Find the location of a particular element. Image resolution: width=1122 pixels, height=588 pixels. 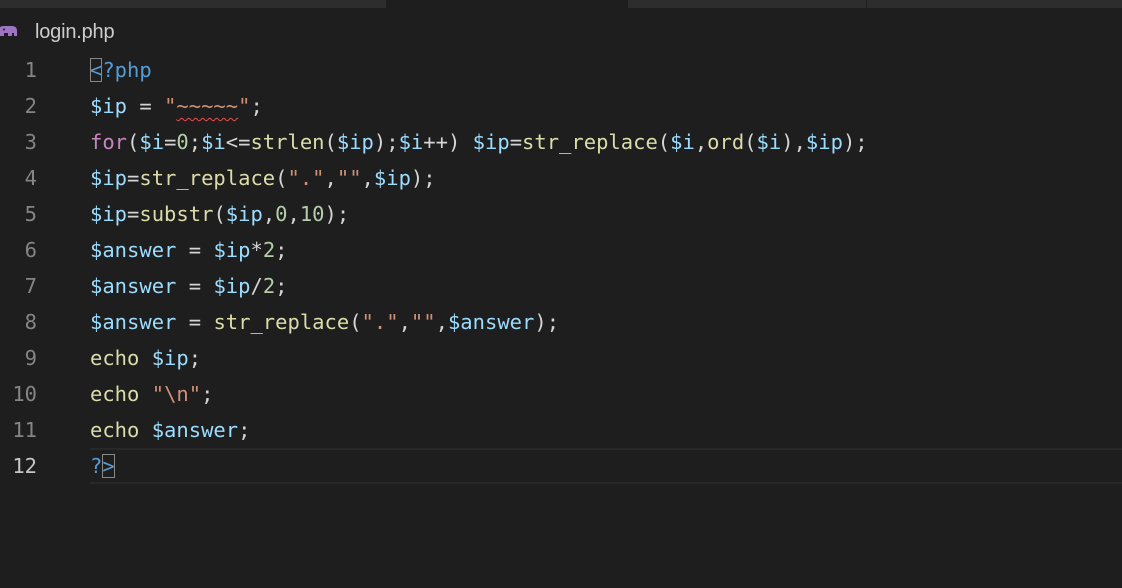

bracket-match: > is located at coordinates (108, 466).